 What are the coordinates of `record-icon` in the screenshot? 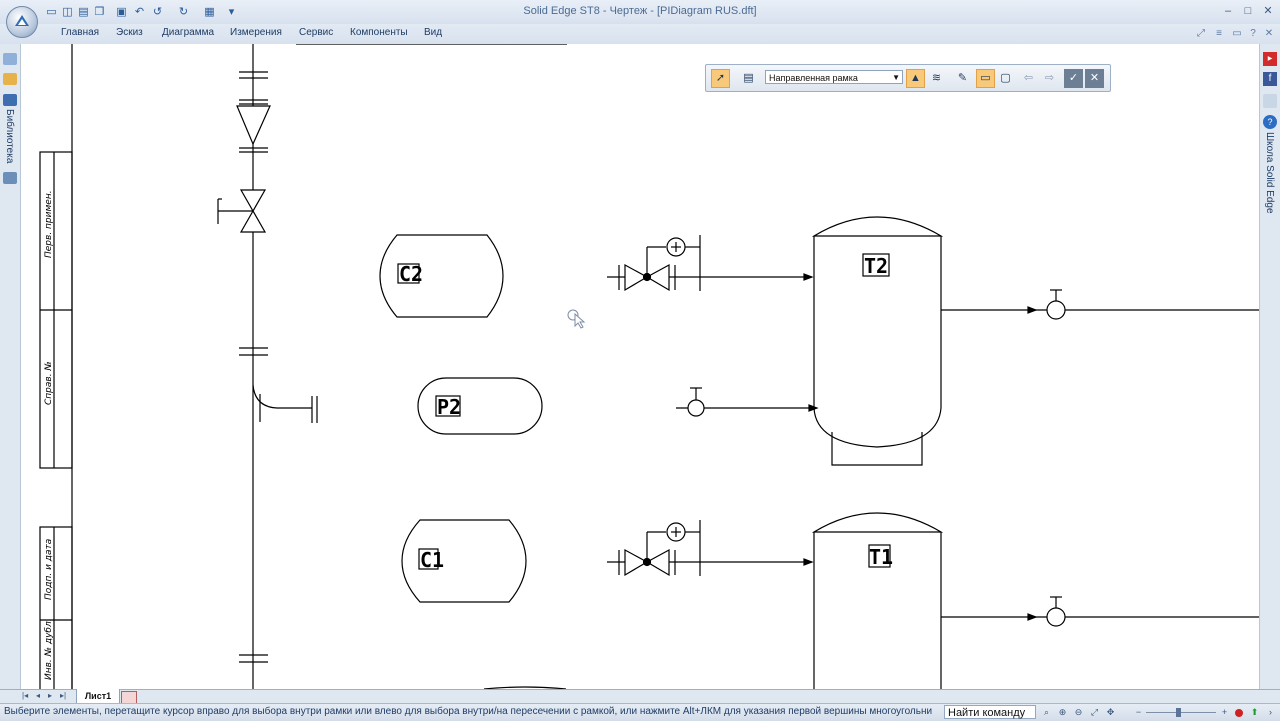 It's located at (1239, 713).